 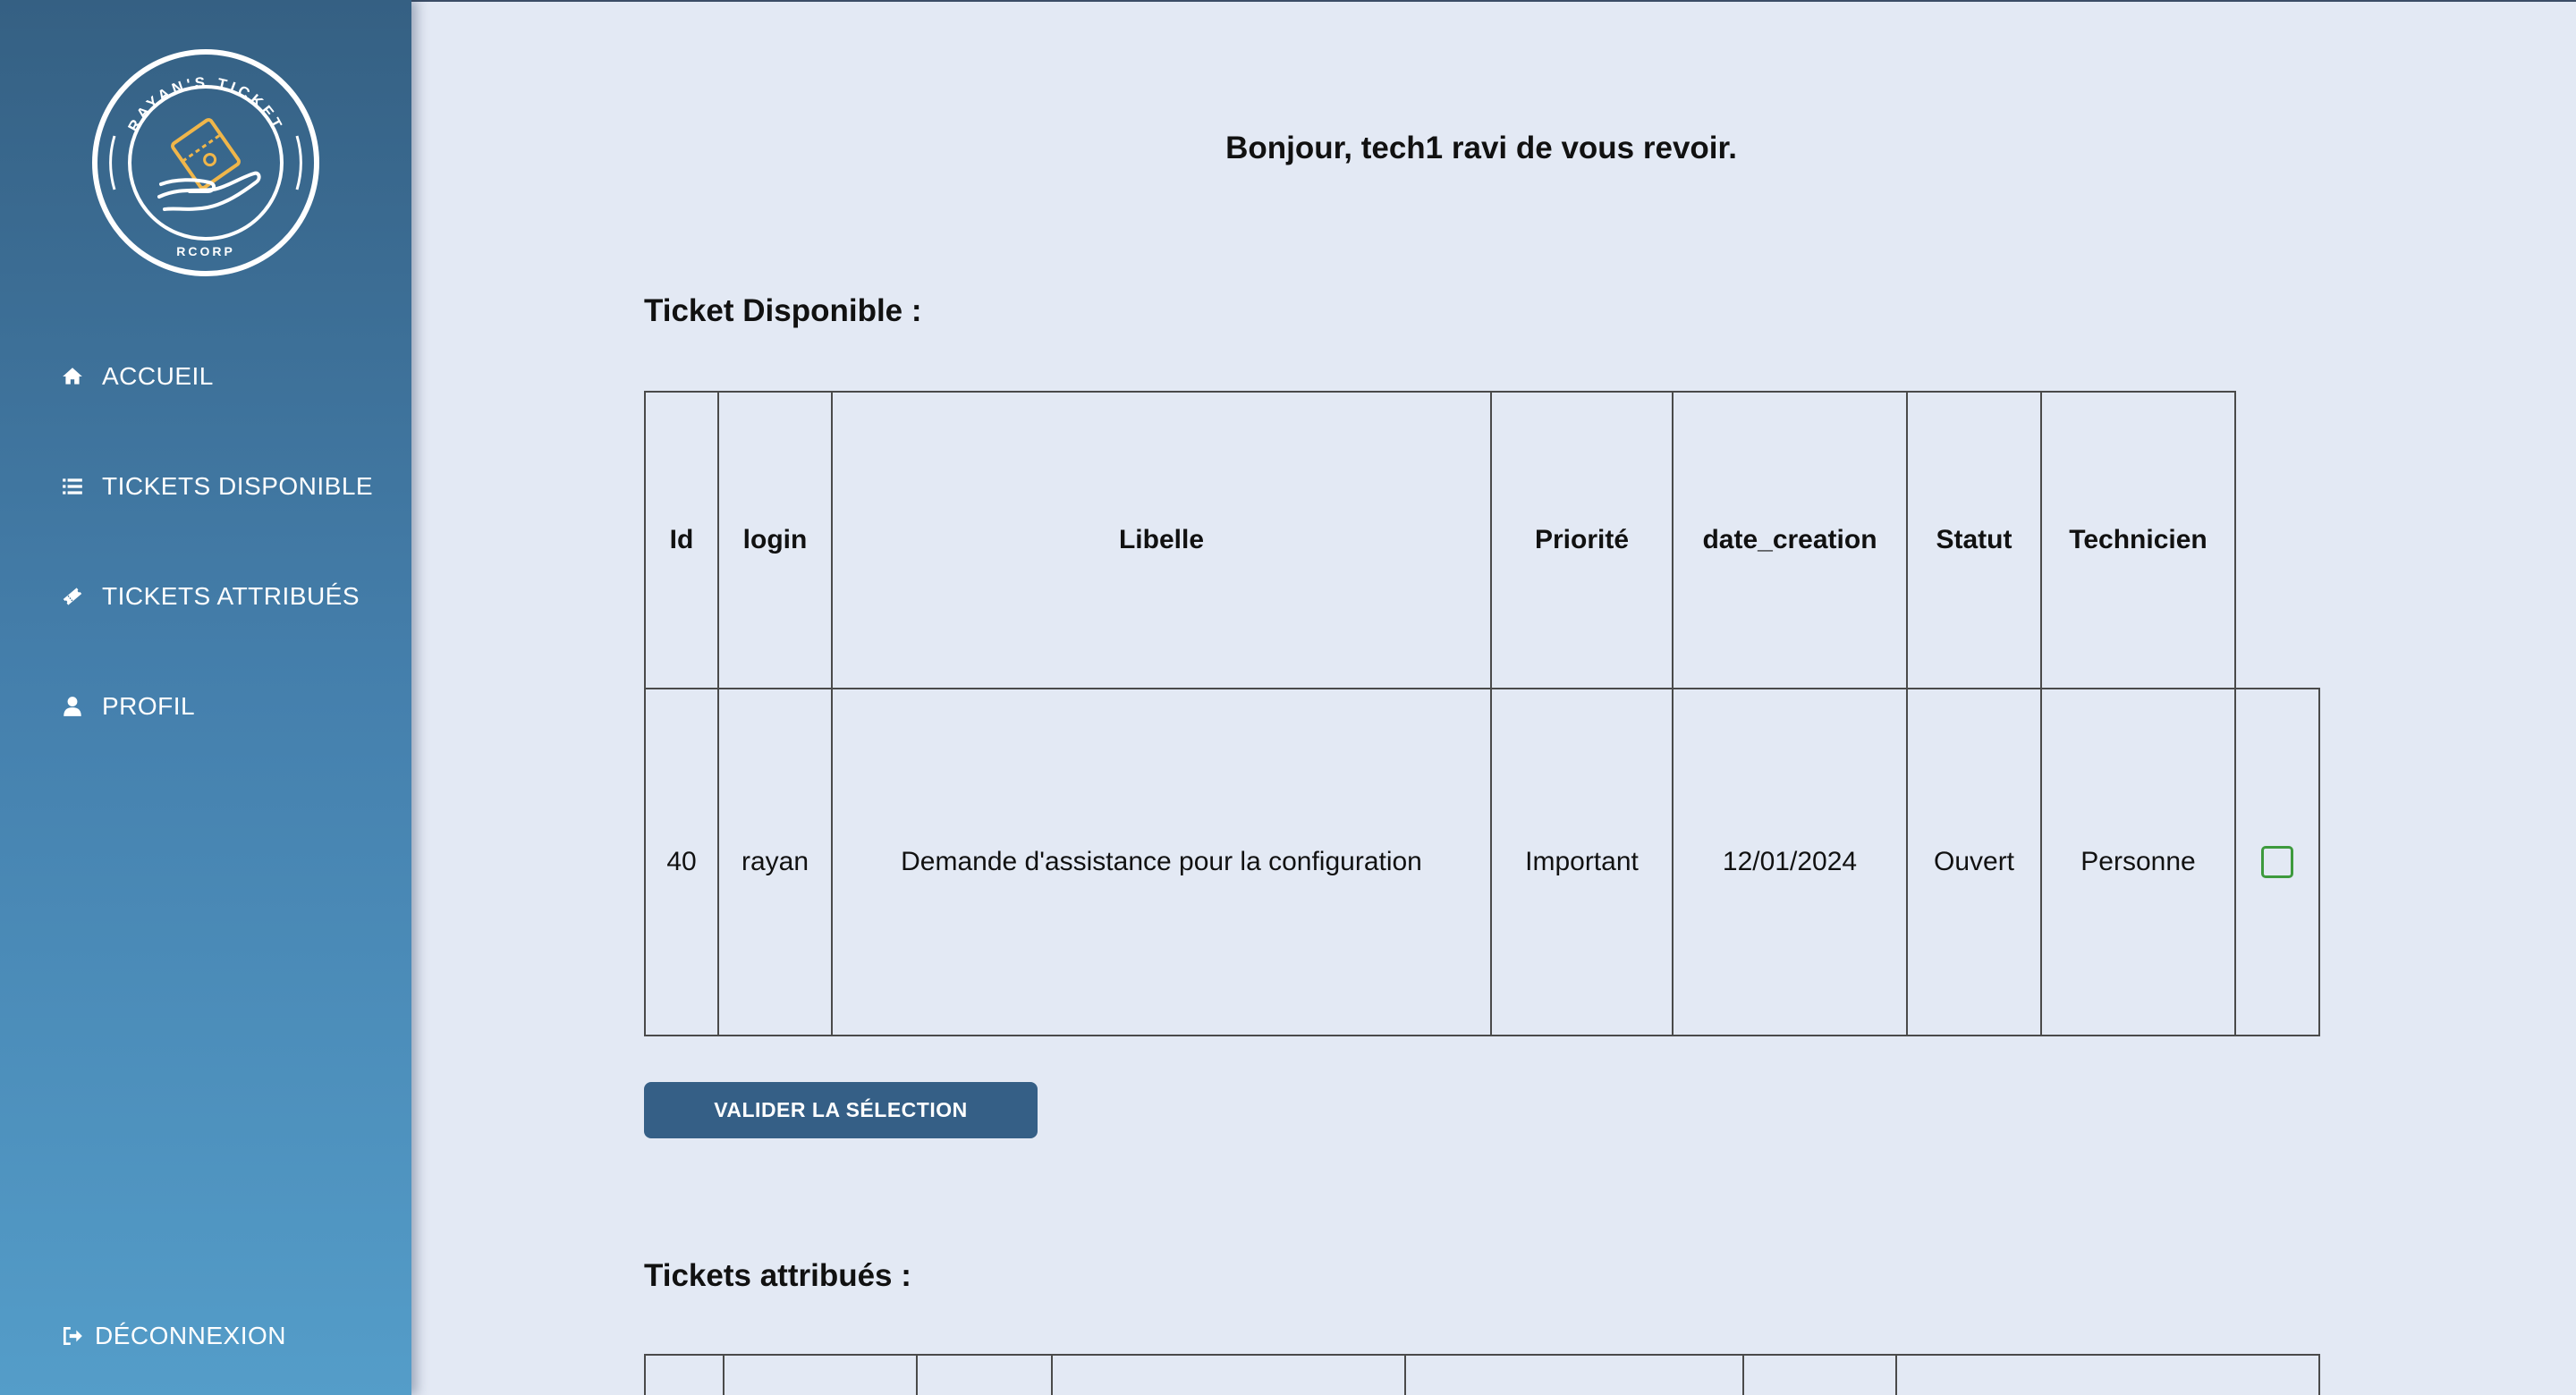 I want to click on sidebar-item-label: PROFIL, so click(x=149, y=706).